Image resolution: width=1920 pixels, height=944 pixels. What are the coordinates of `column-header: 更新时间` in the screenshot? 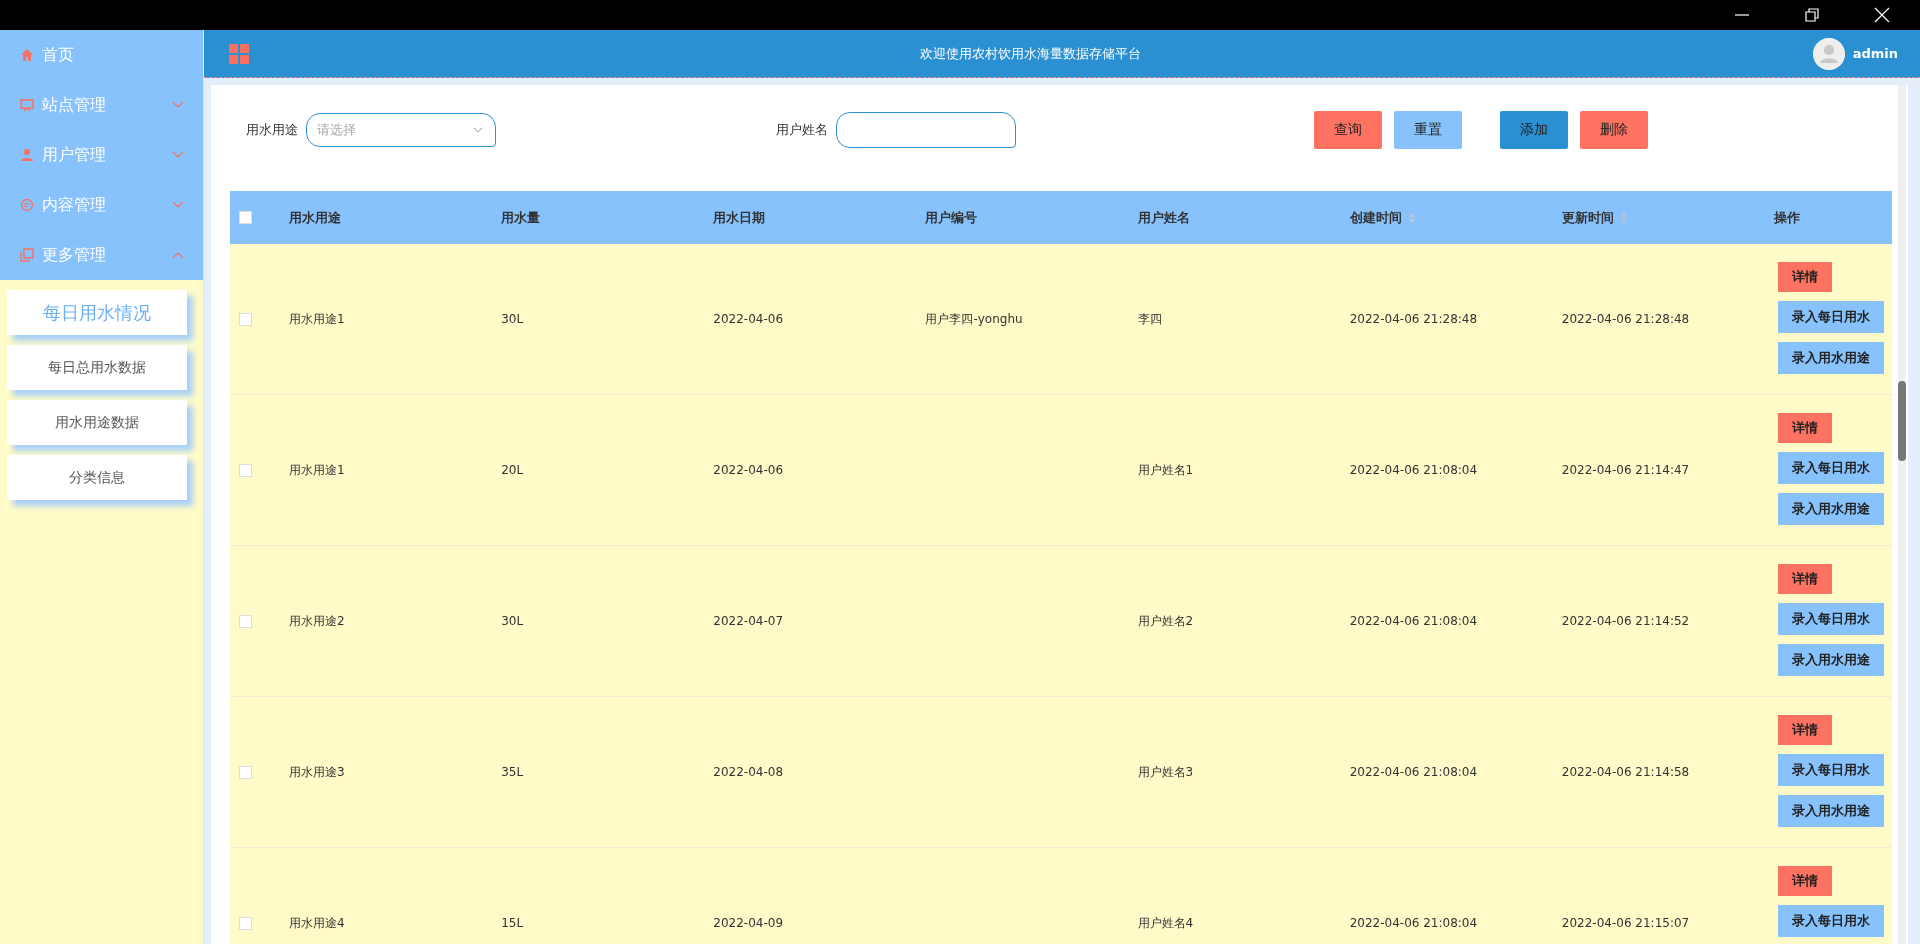 It's located at (1594, 217).